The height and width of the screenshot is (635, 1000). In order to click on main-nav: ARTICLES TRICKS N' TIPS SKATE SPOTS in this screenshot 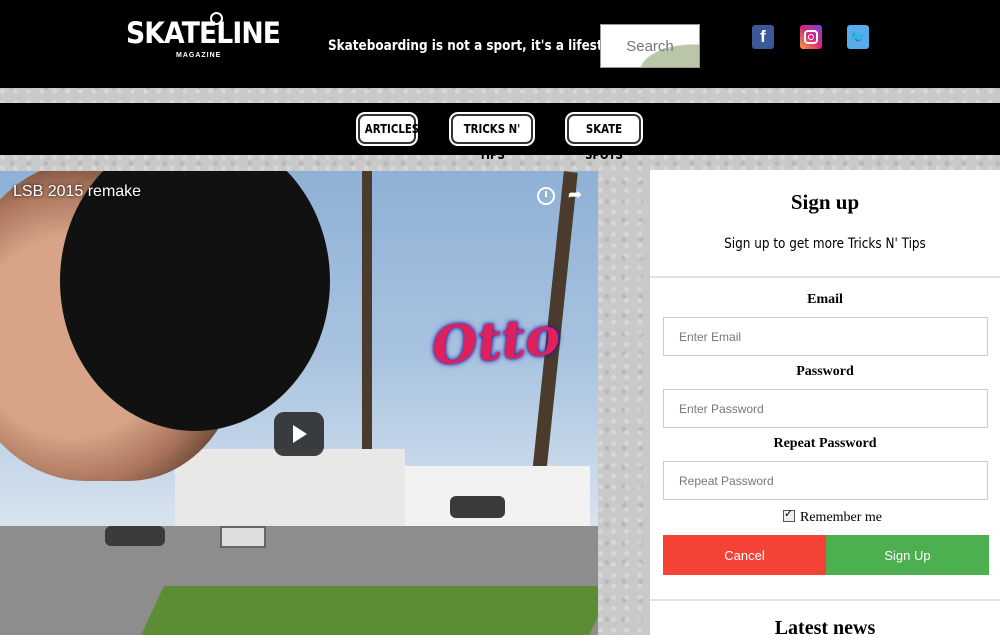, I will do `click(500, 132)`.